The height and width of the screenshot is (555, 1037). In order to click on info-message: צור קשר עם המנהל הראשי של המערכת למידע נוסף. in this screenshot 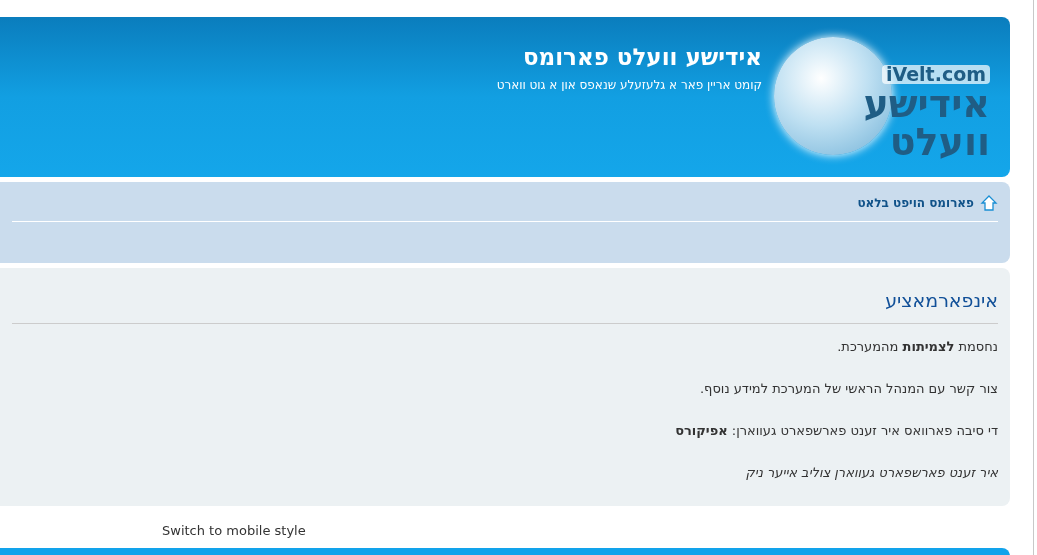, I will do `click(848, 388)`.